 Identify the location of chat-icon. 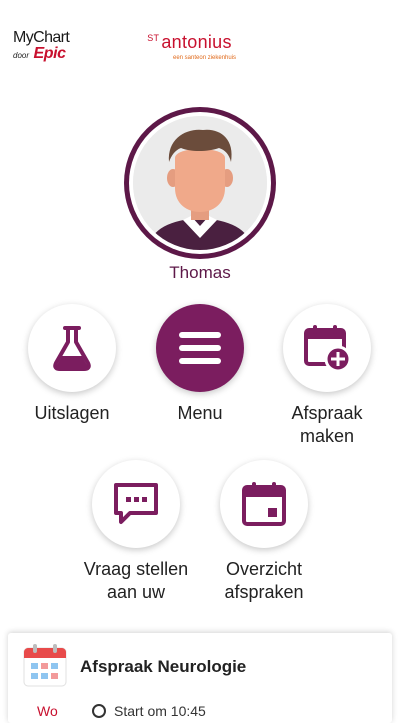
(136, 503).